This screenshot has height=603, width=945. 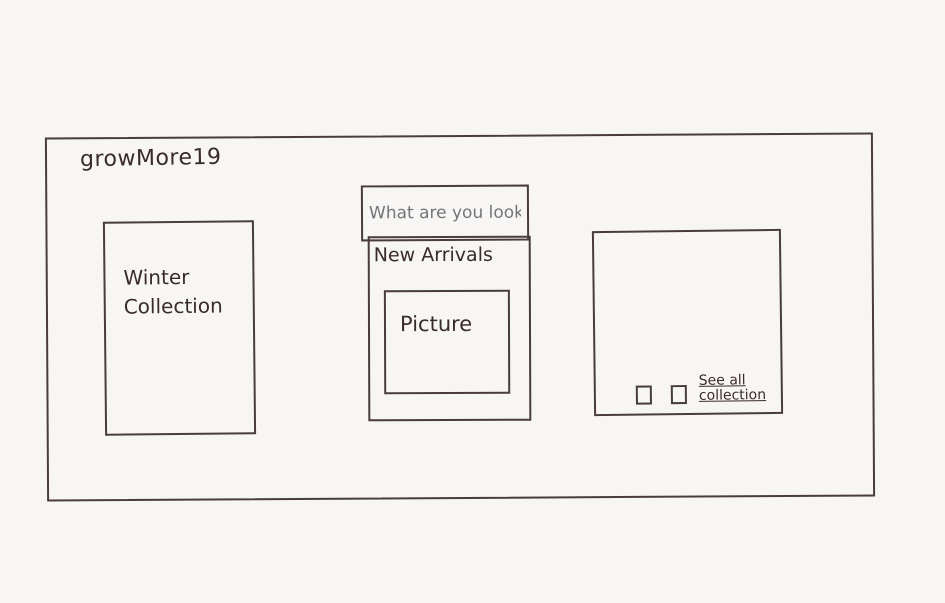 What do you see at coordinates (179, 328) in the screenshot?
I see `winter-collection-card: Winter Collection` at bounding box center [179, 328].